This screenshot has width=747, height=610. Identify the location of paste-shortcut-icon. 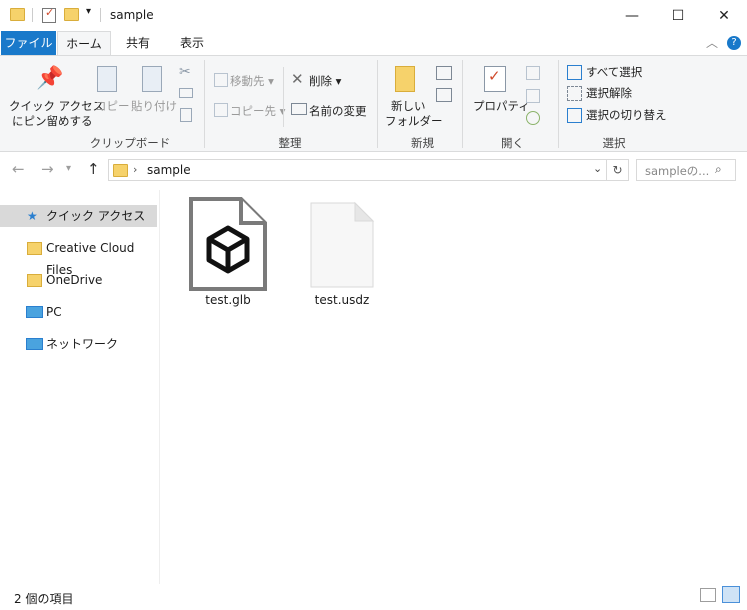
(186, 115).